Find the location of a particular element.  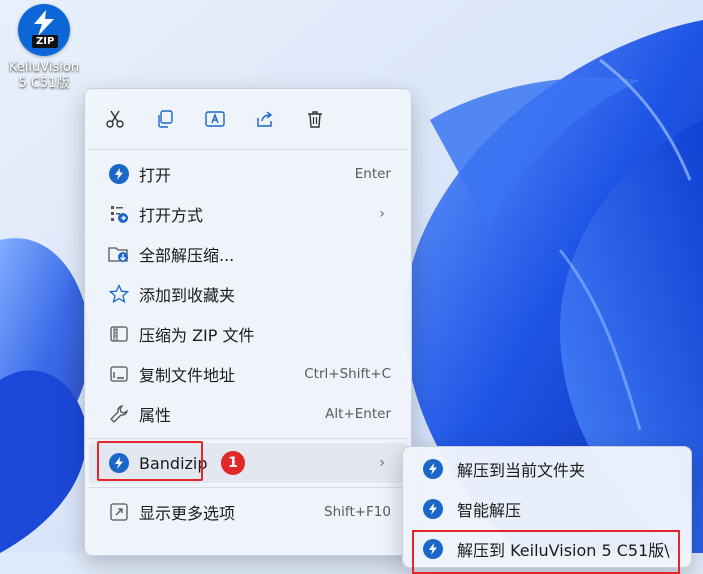

copy-icon is located at coordinates (165, 119).